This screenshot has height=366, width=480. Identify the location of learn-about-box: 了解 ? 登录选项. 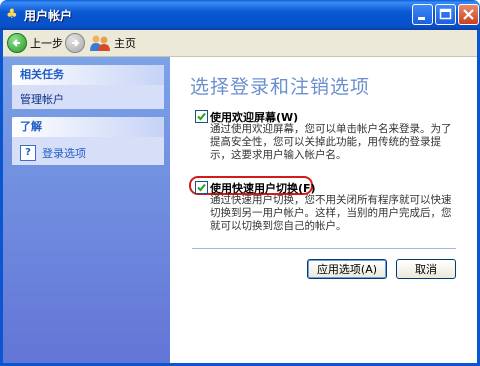
(88, 141).